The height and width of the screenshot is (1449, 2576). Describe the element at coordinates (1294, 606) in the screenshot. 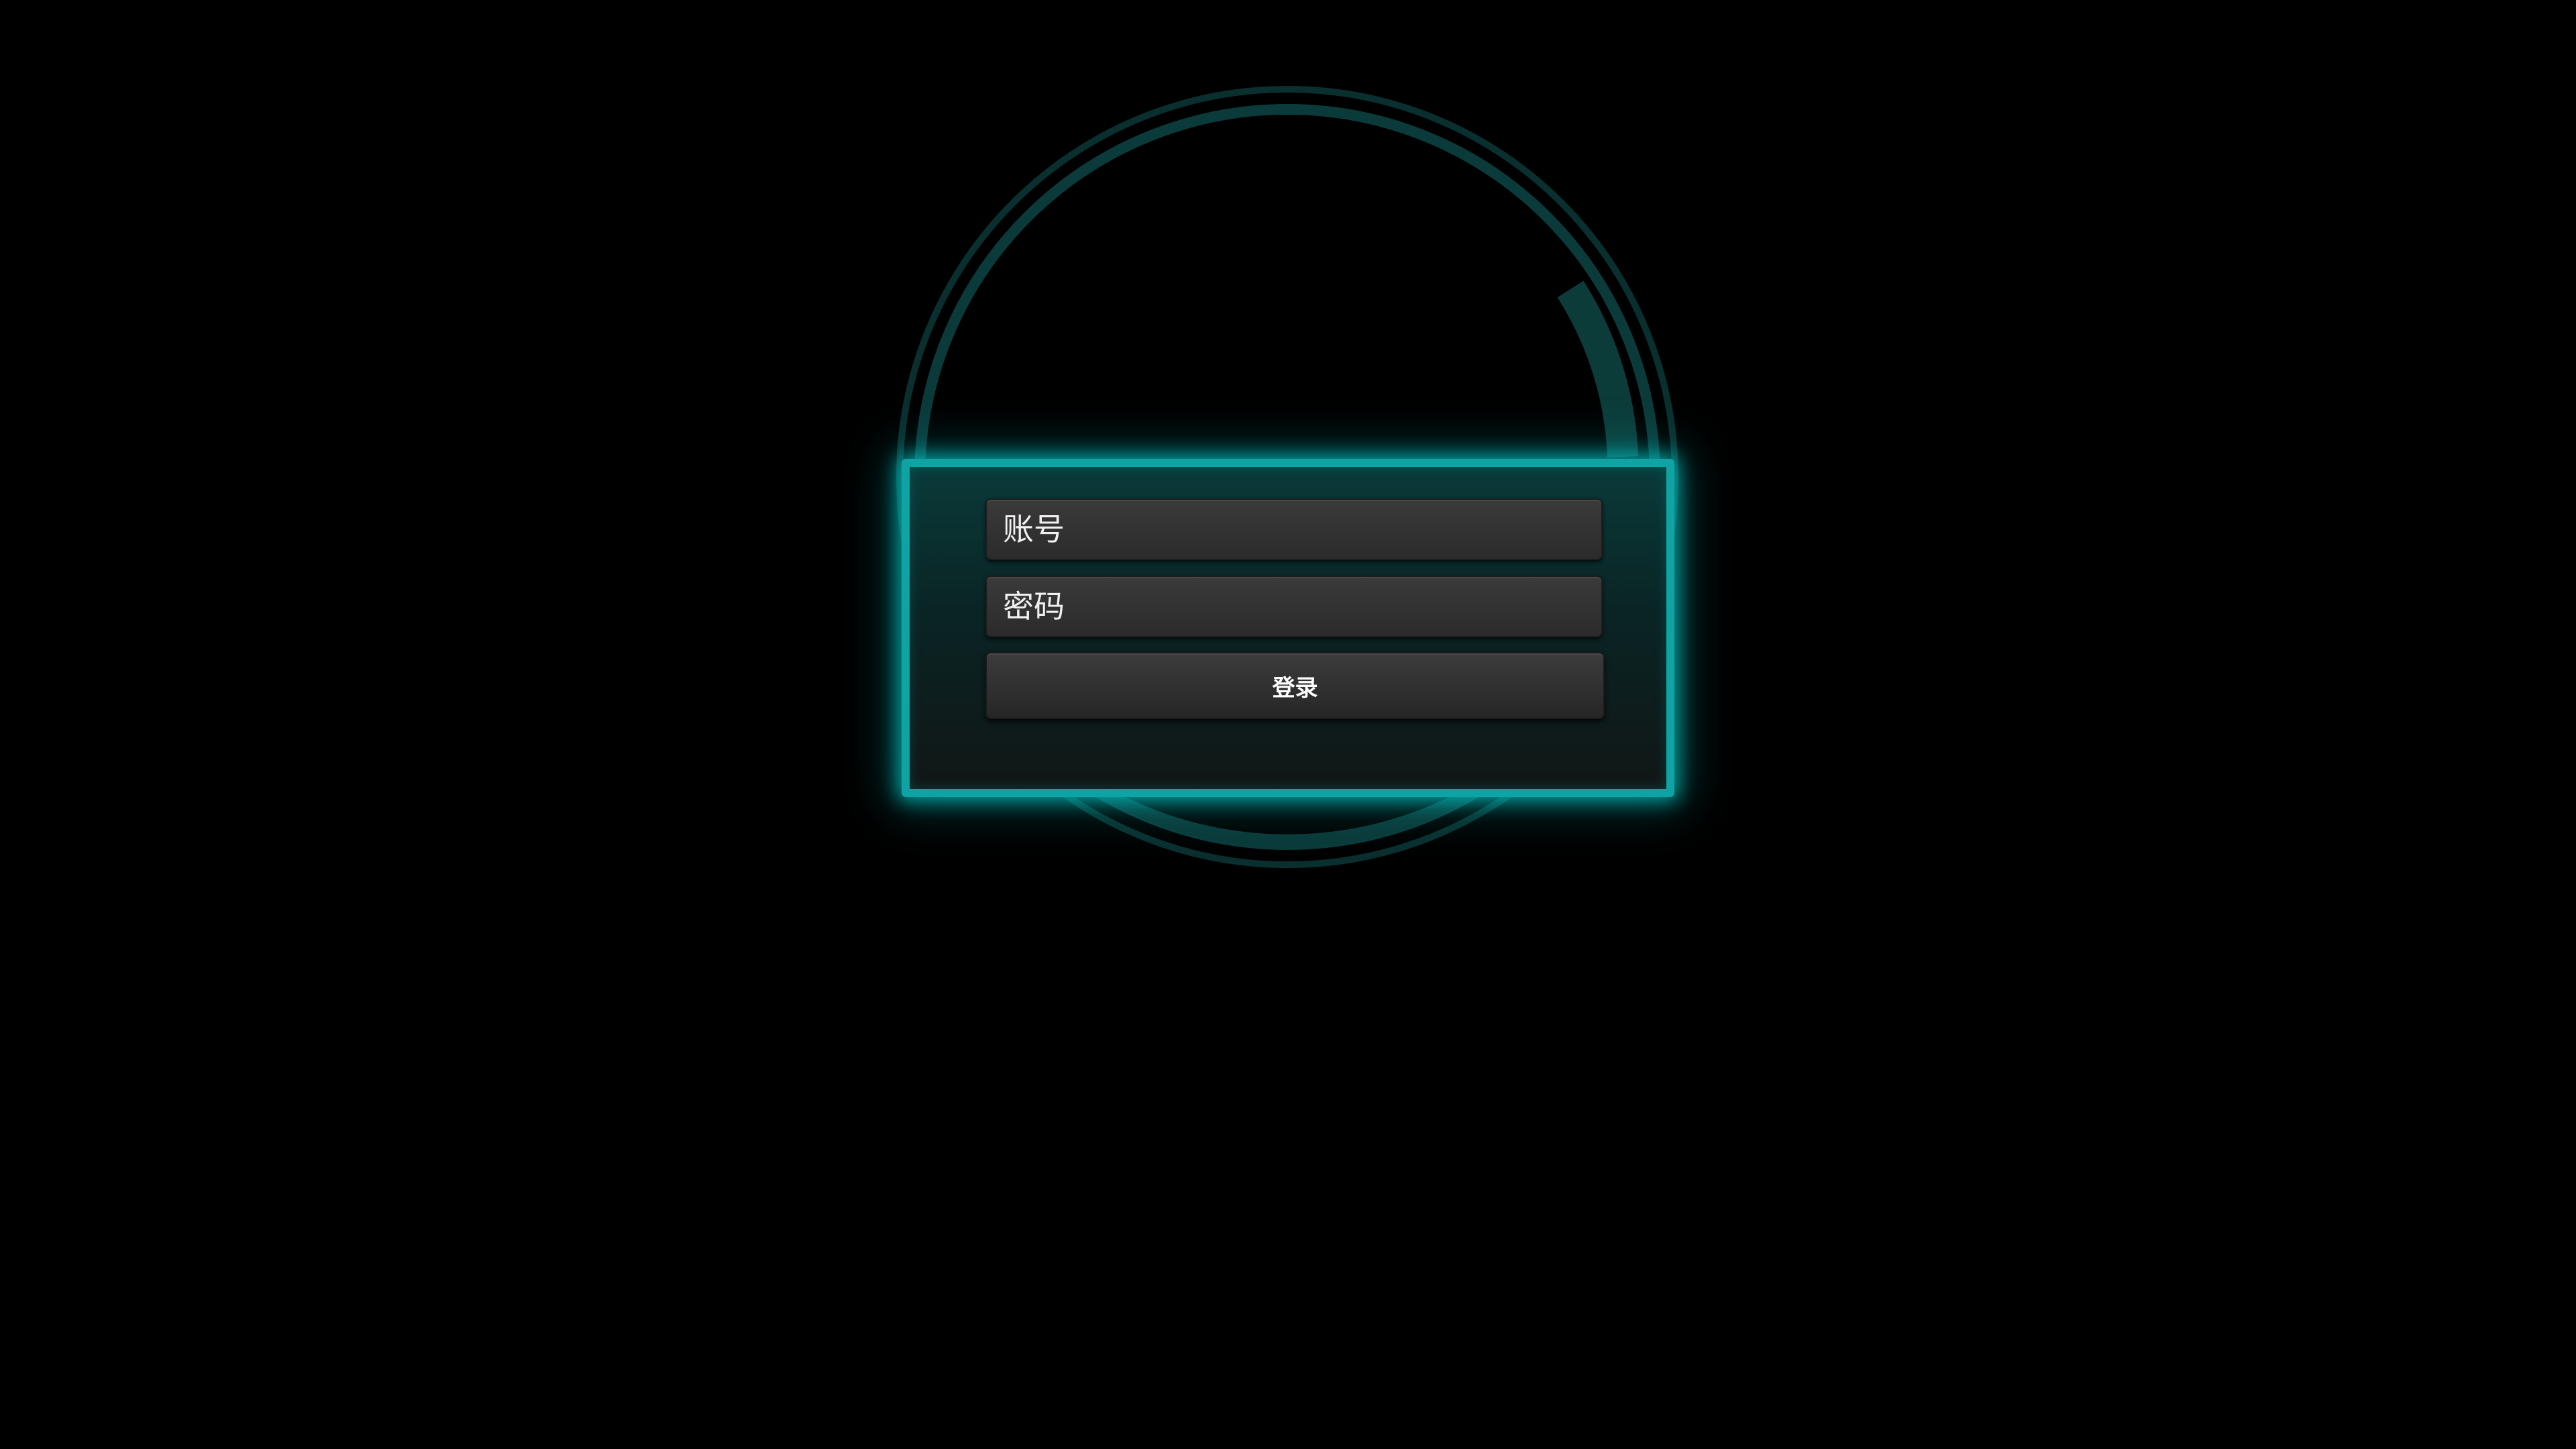

I see `password-input` at that location.